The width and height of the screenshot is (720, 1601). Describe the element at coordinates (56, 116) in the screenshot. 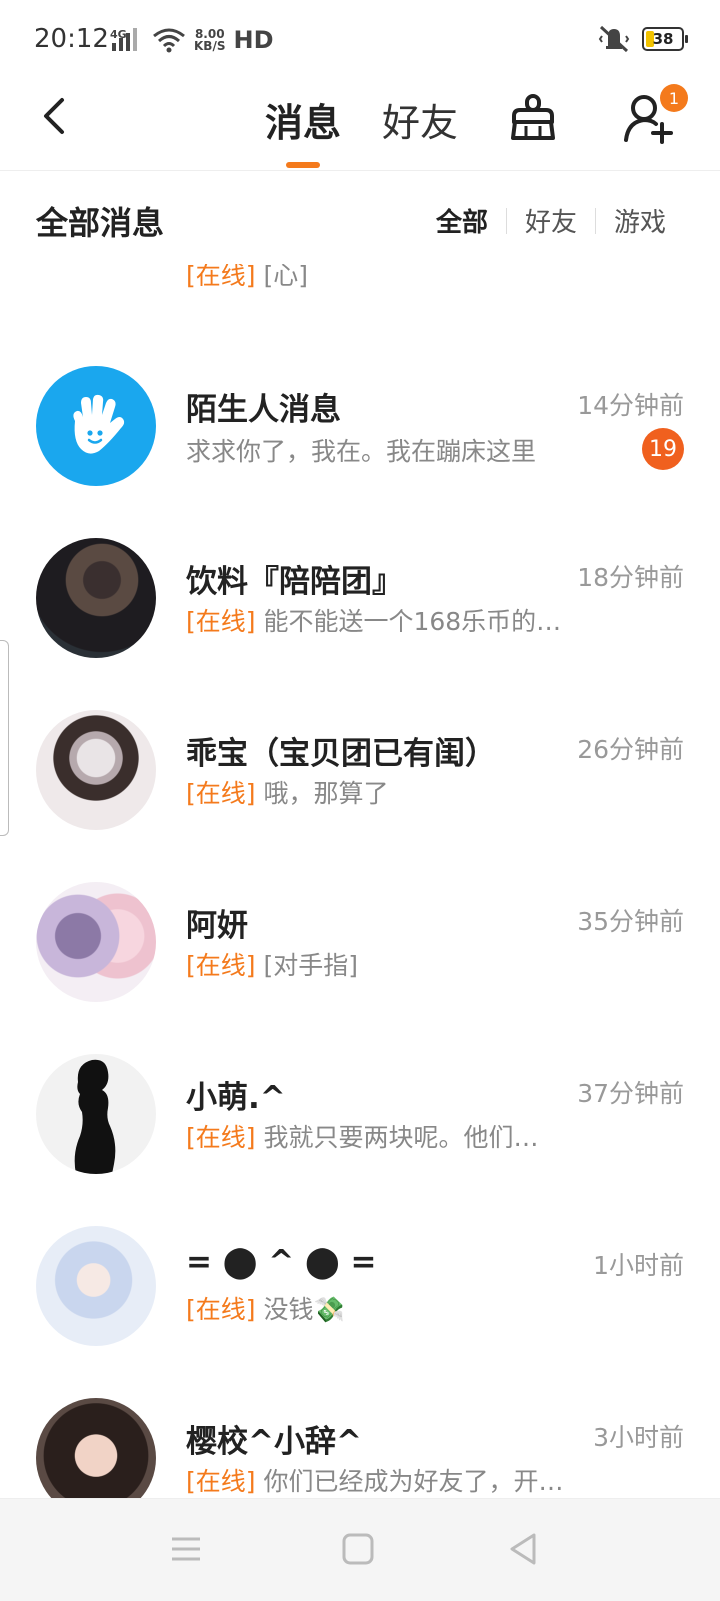

I see `back-arrow-icon` at that location.